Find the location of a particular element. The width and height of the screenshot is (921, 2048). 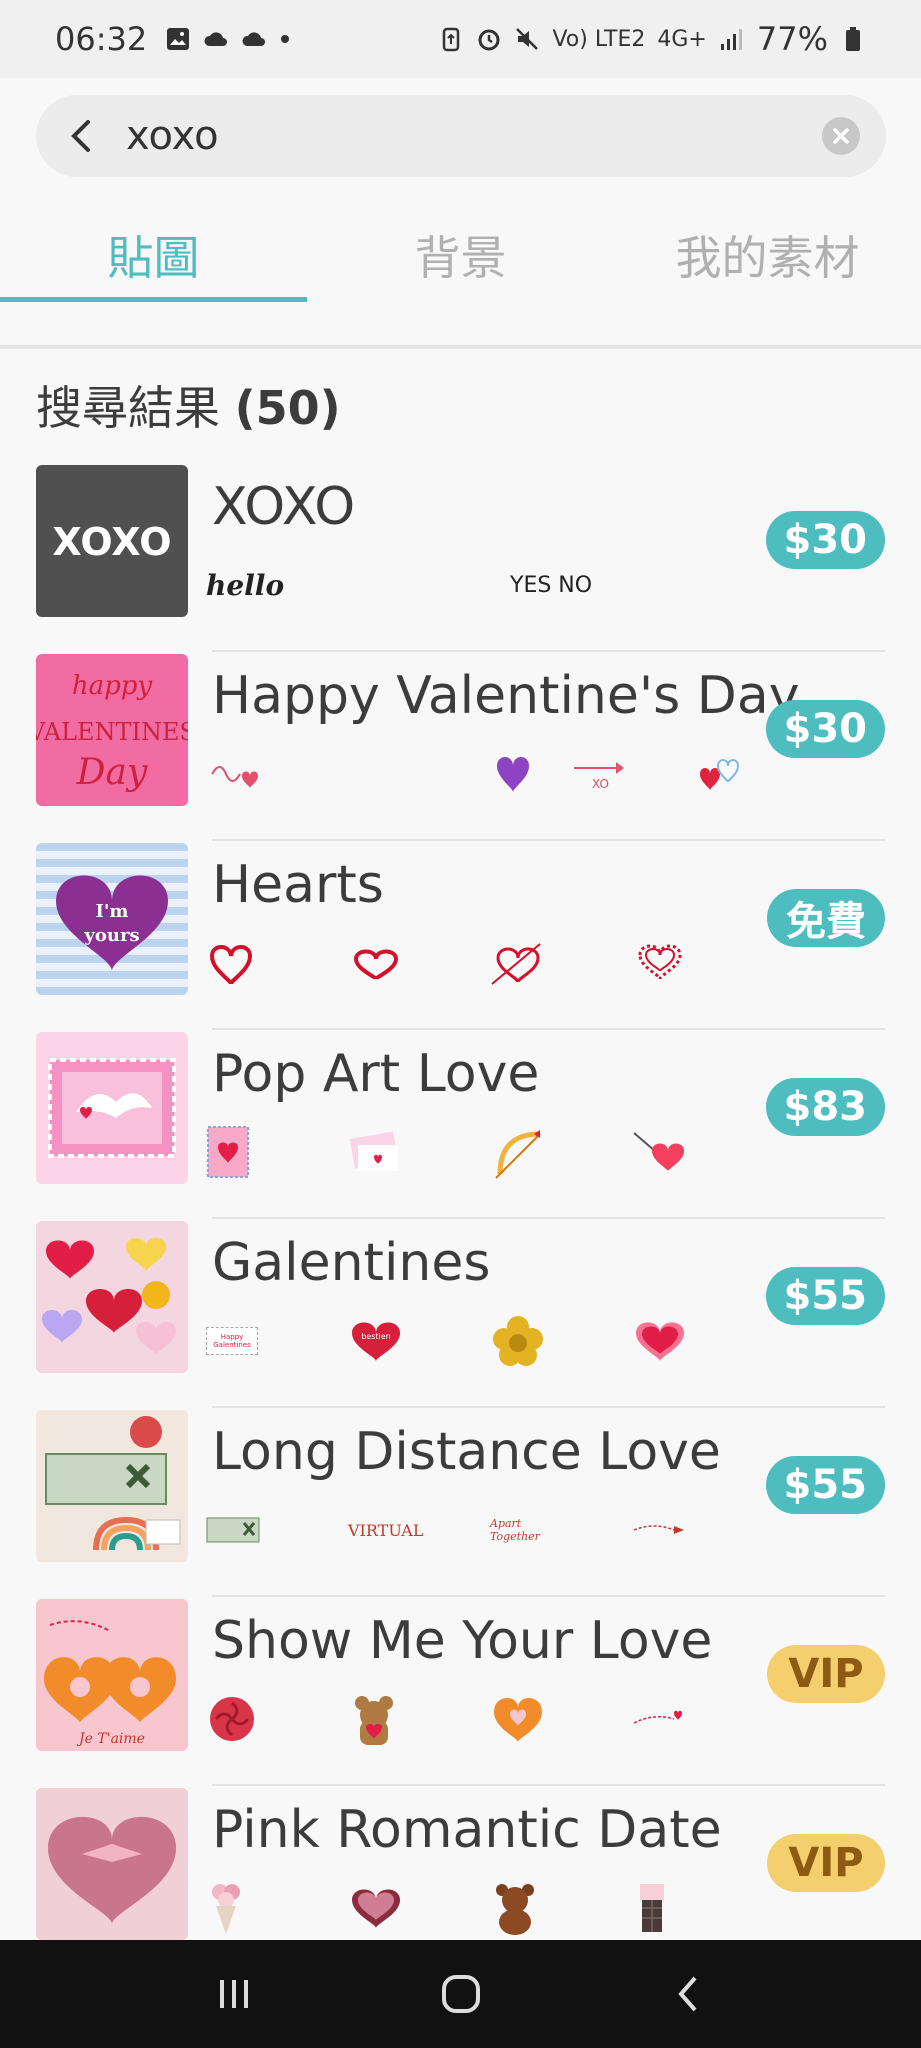

preview-envelope is located at coordinates (419, 1152).